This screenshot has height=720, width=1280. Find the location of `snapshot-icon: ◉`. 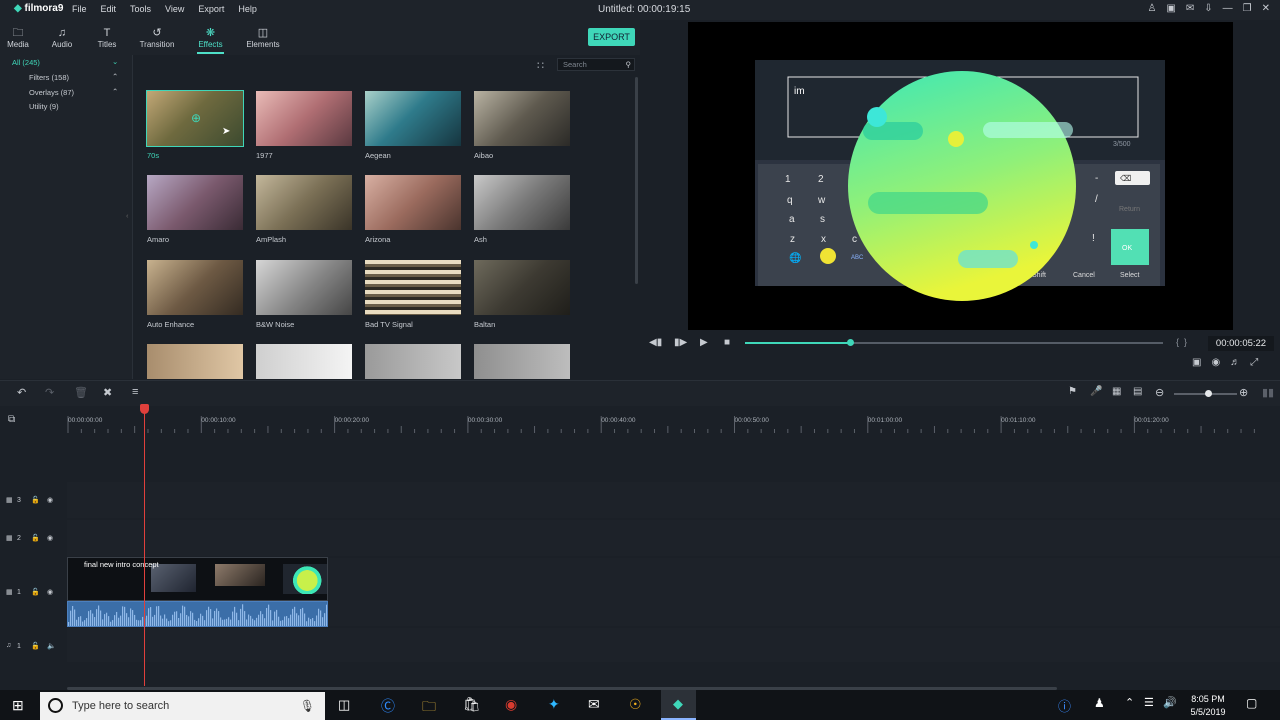

snapshot-icon: ◉ is located at coordinates (1215, 362).